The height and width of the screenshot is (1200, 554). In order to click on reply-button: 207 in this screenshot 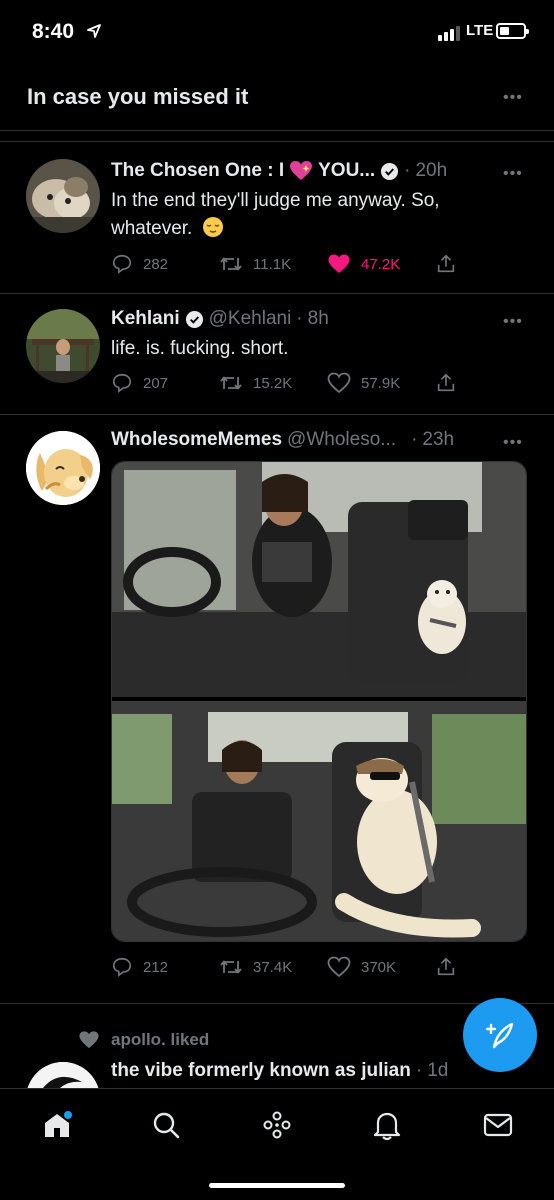, I will do `click(139, 383)`.